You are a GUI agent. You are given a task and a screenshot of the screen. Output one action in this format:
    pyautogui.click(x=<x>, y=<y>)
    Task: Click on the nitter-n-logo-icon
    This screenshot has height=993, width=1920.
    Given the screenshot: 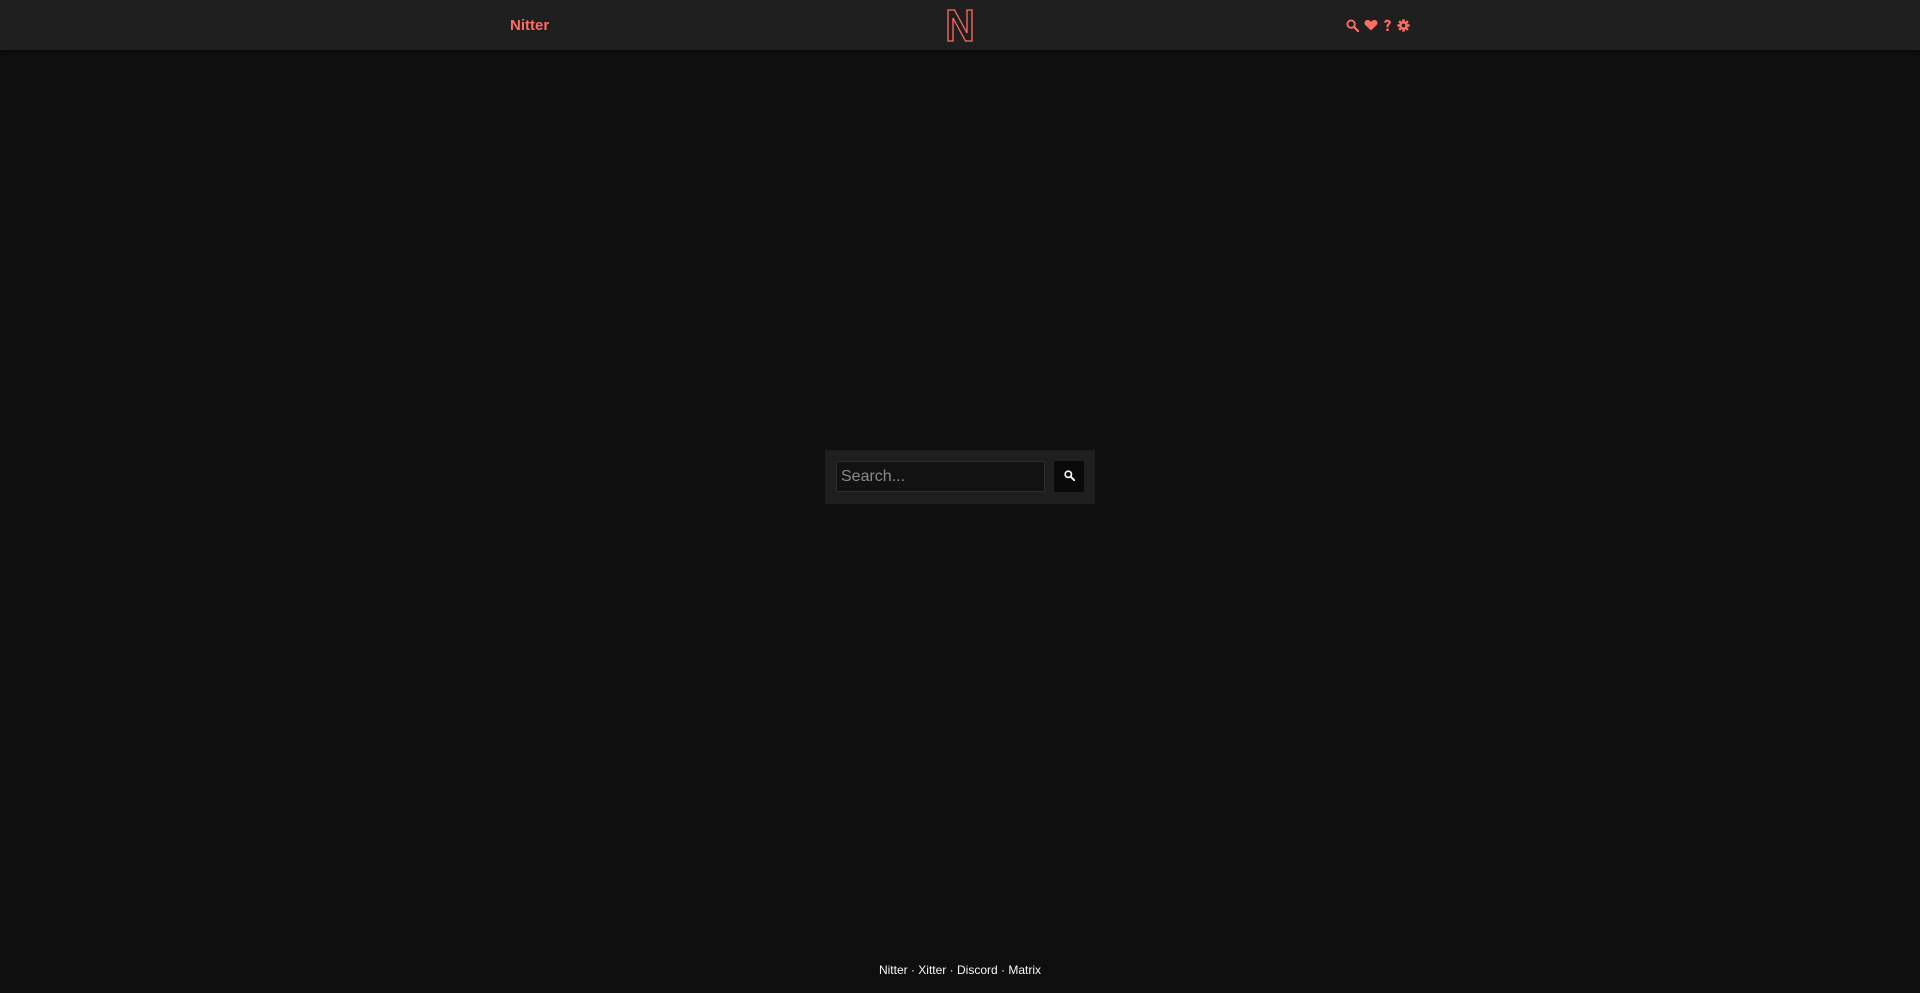 What is the action you would take?
    pyautogui.click(x=960, y=25)
    